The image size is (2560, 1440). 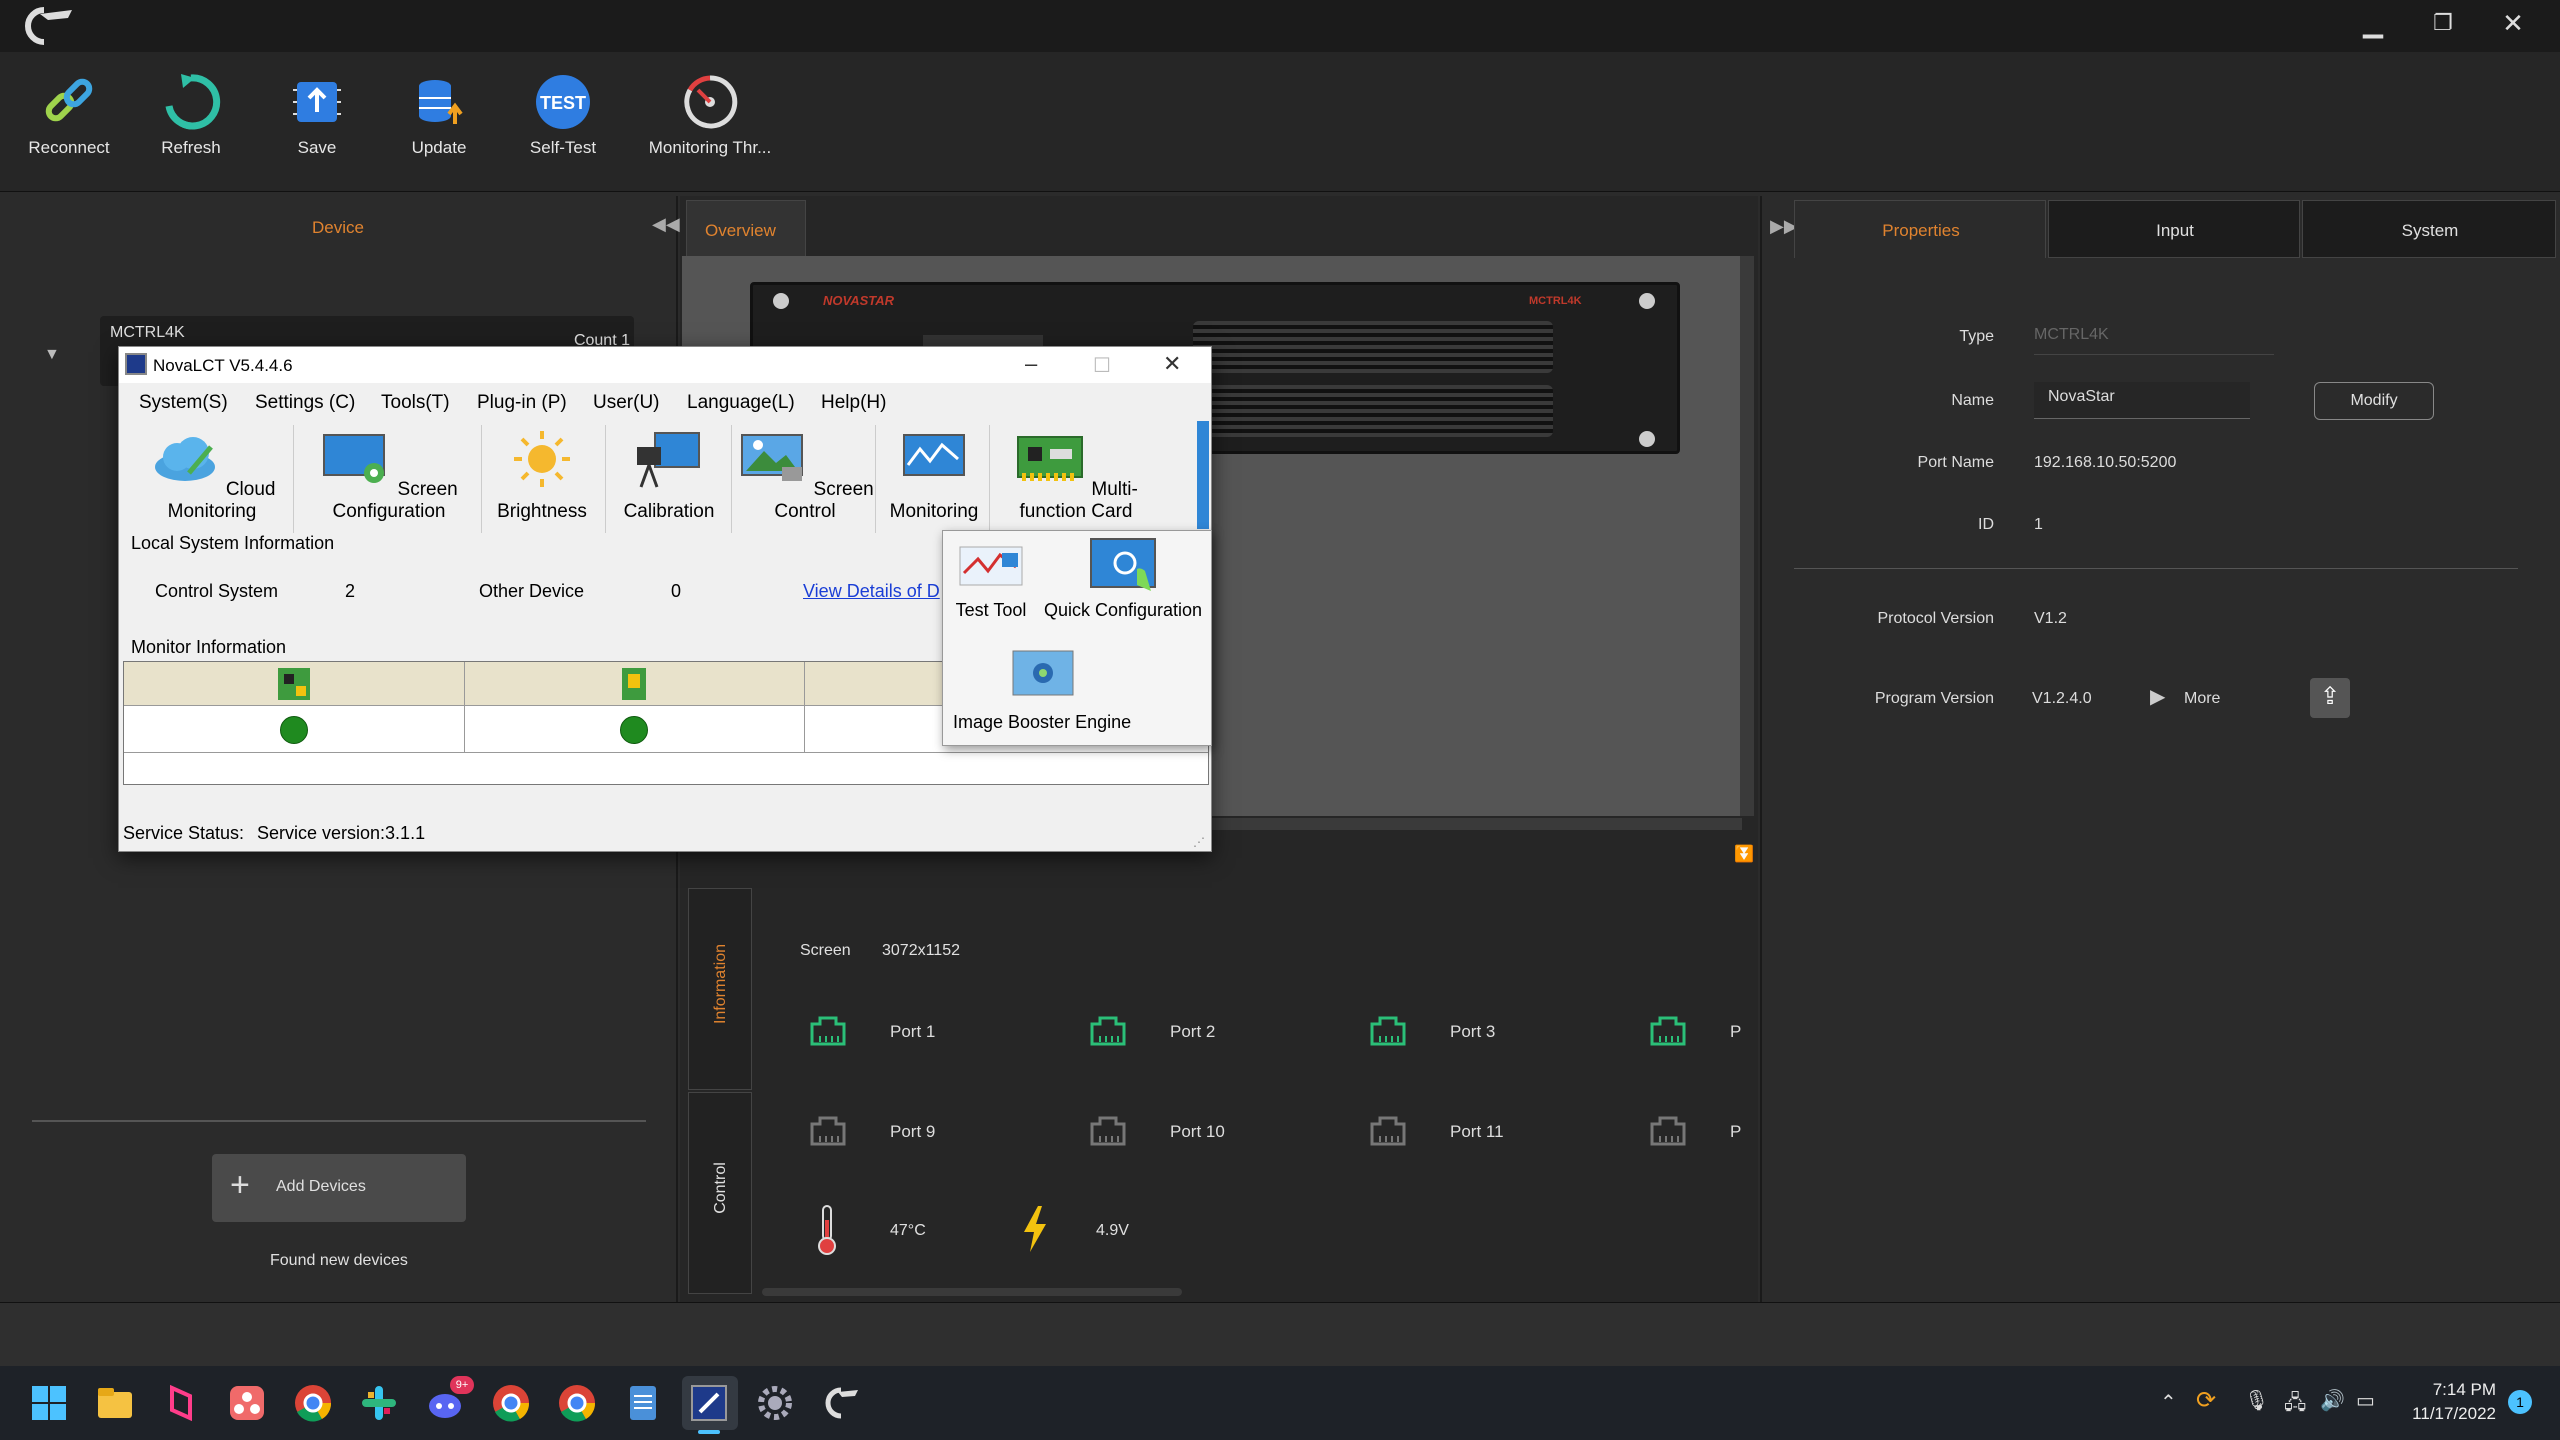 I want to click on microphone-icon: 🎙, so click(x=2256, y=1400).